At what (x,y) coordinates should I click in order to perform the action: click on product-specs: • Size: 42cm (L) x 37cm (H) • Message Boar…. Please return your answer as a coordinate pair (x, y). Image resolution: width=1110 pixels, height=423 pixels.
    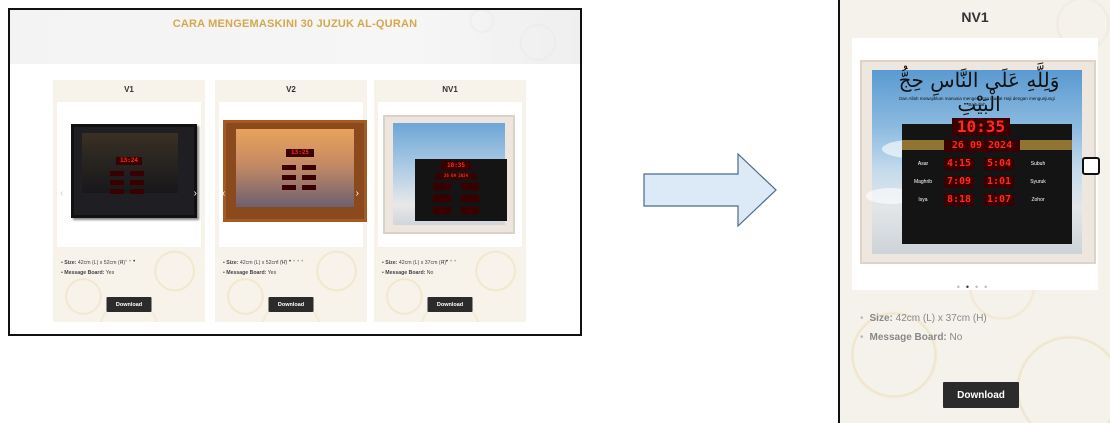
    Looking at the image, I should click on (923, 328).